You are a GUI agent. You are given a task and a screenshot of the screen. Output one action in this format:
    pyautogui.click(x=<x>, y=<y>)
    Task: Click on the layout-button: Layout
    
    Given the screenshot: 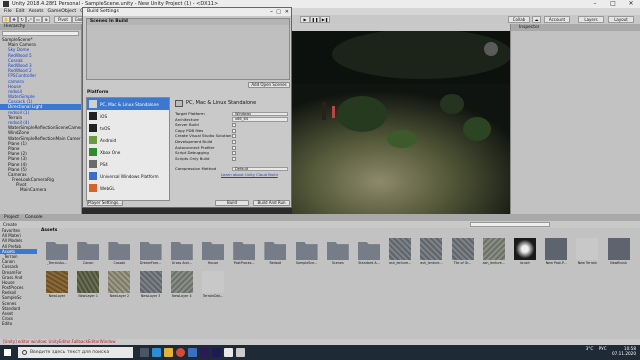 What is the action you would take?
    pyautogui.click(x=621, y=19)
    